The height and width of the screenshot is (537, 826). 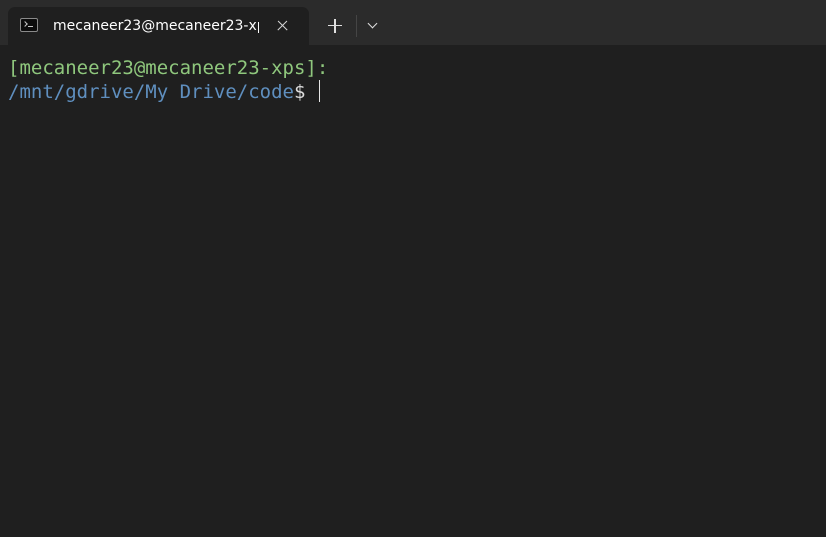 What do you see at coordinates (356, 26) in the screenshot?
I see `tab-divider` at bounding box center [356, 26].